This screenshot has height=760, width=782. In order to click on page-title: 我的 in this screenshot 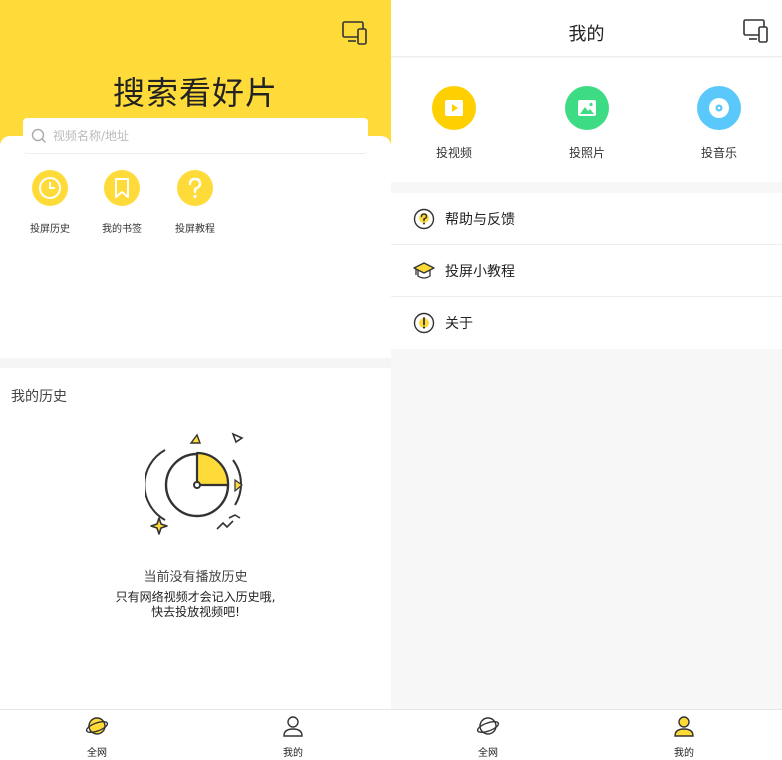, I will do `click(586, 34)`.